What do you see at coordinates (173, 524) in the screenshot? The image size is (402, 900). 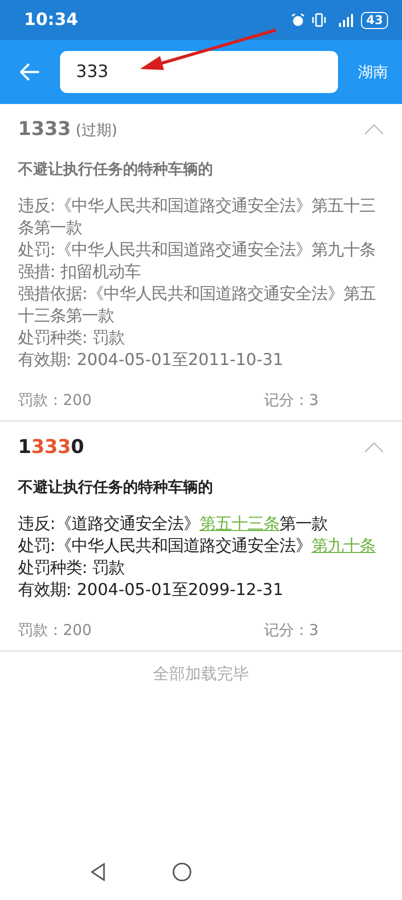 I see `detail-line: 违反:《道路交通安全法》第五十三条第一款` at bounding box center [173, 524].